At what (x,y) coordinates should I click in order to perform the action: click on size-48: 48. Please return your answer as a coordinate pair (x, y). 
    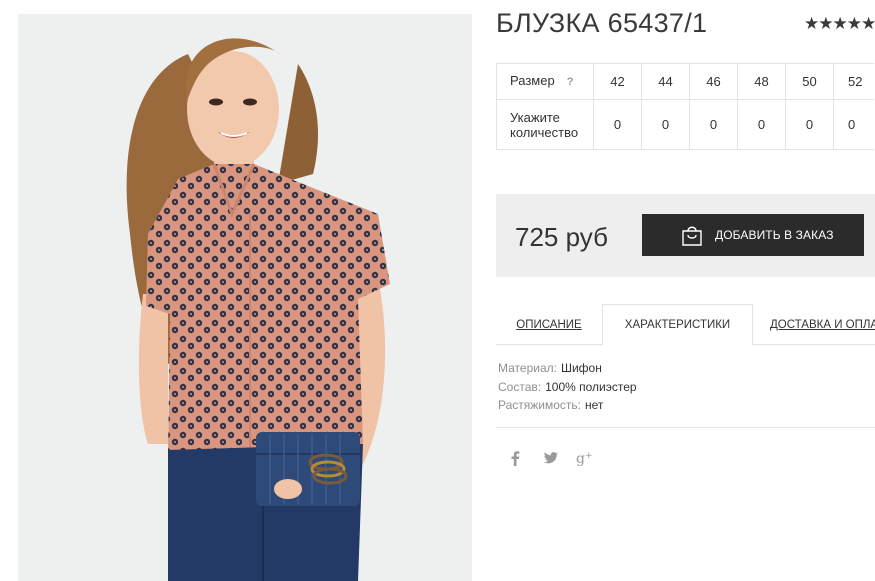
    Looking at the image, I should click on (761, 81).